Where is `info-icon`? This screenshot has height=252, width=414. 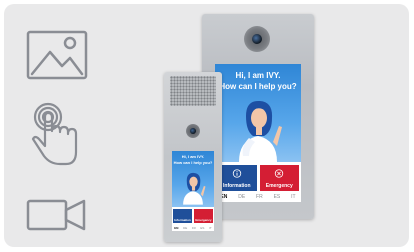 info-icon is located at coordinates (236, 173).